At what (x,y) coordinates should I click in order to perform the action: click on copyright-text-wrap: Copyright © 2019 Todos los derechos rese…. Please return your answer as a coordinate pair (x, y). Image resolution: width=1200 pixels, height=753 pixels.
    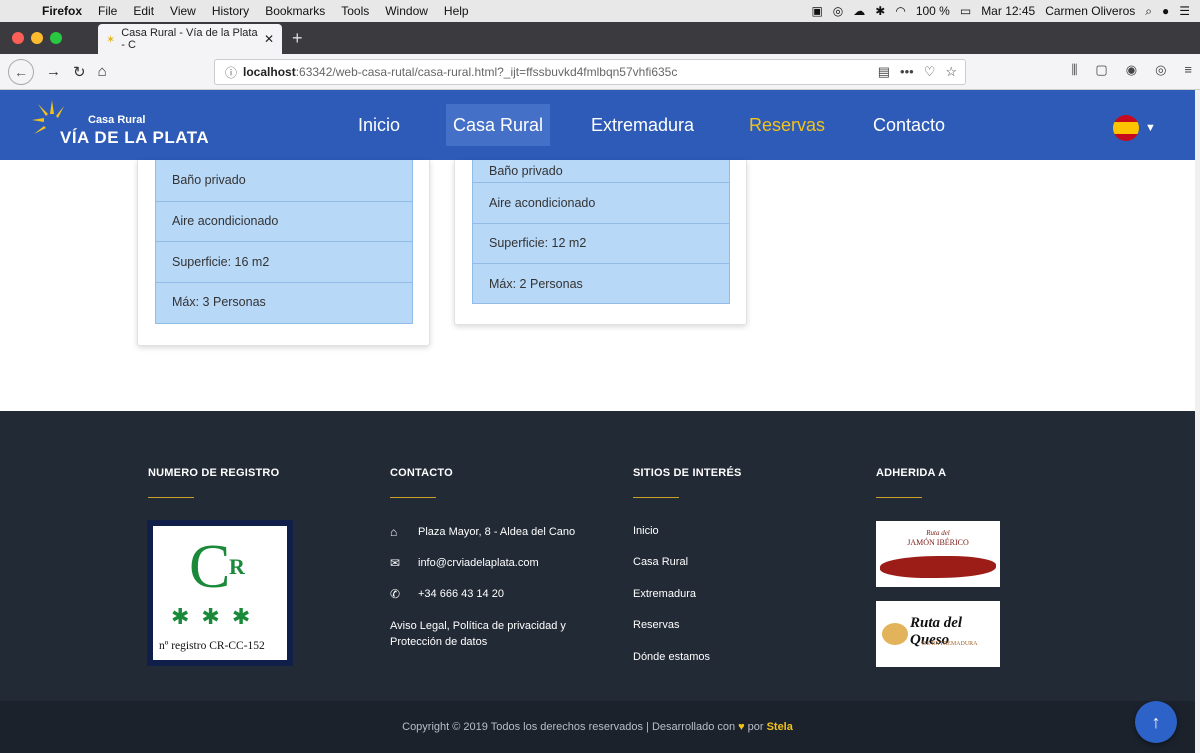
    Looking at the image, I should click on (597, 727).